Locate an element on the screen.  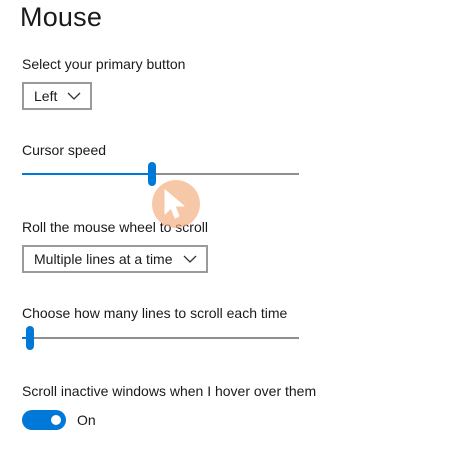
page-title: Mouse is located at coordinates (61, 17).